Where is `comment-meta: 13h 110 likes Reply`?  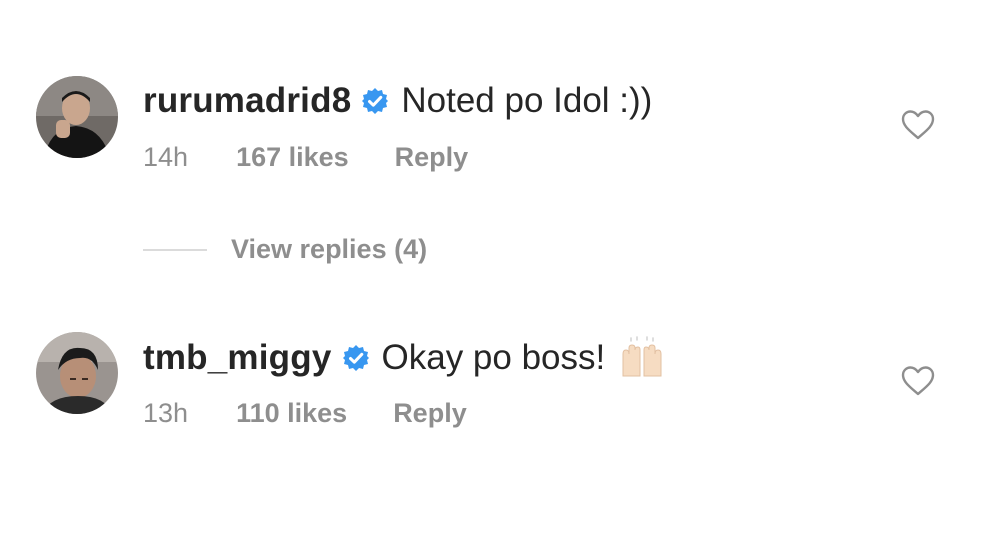 comment-meta: 13h 110 likes Reply is located at coordinates (305, 413).